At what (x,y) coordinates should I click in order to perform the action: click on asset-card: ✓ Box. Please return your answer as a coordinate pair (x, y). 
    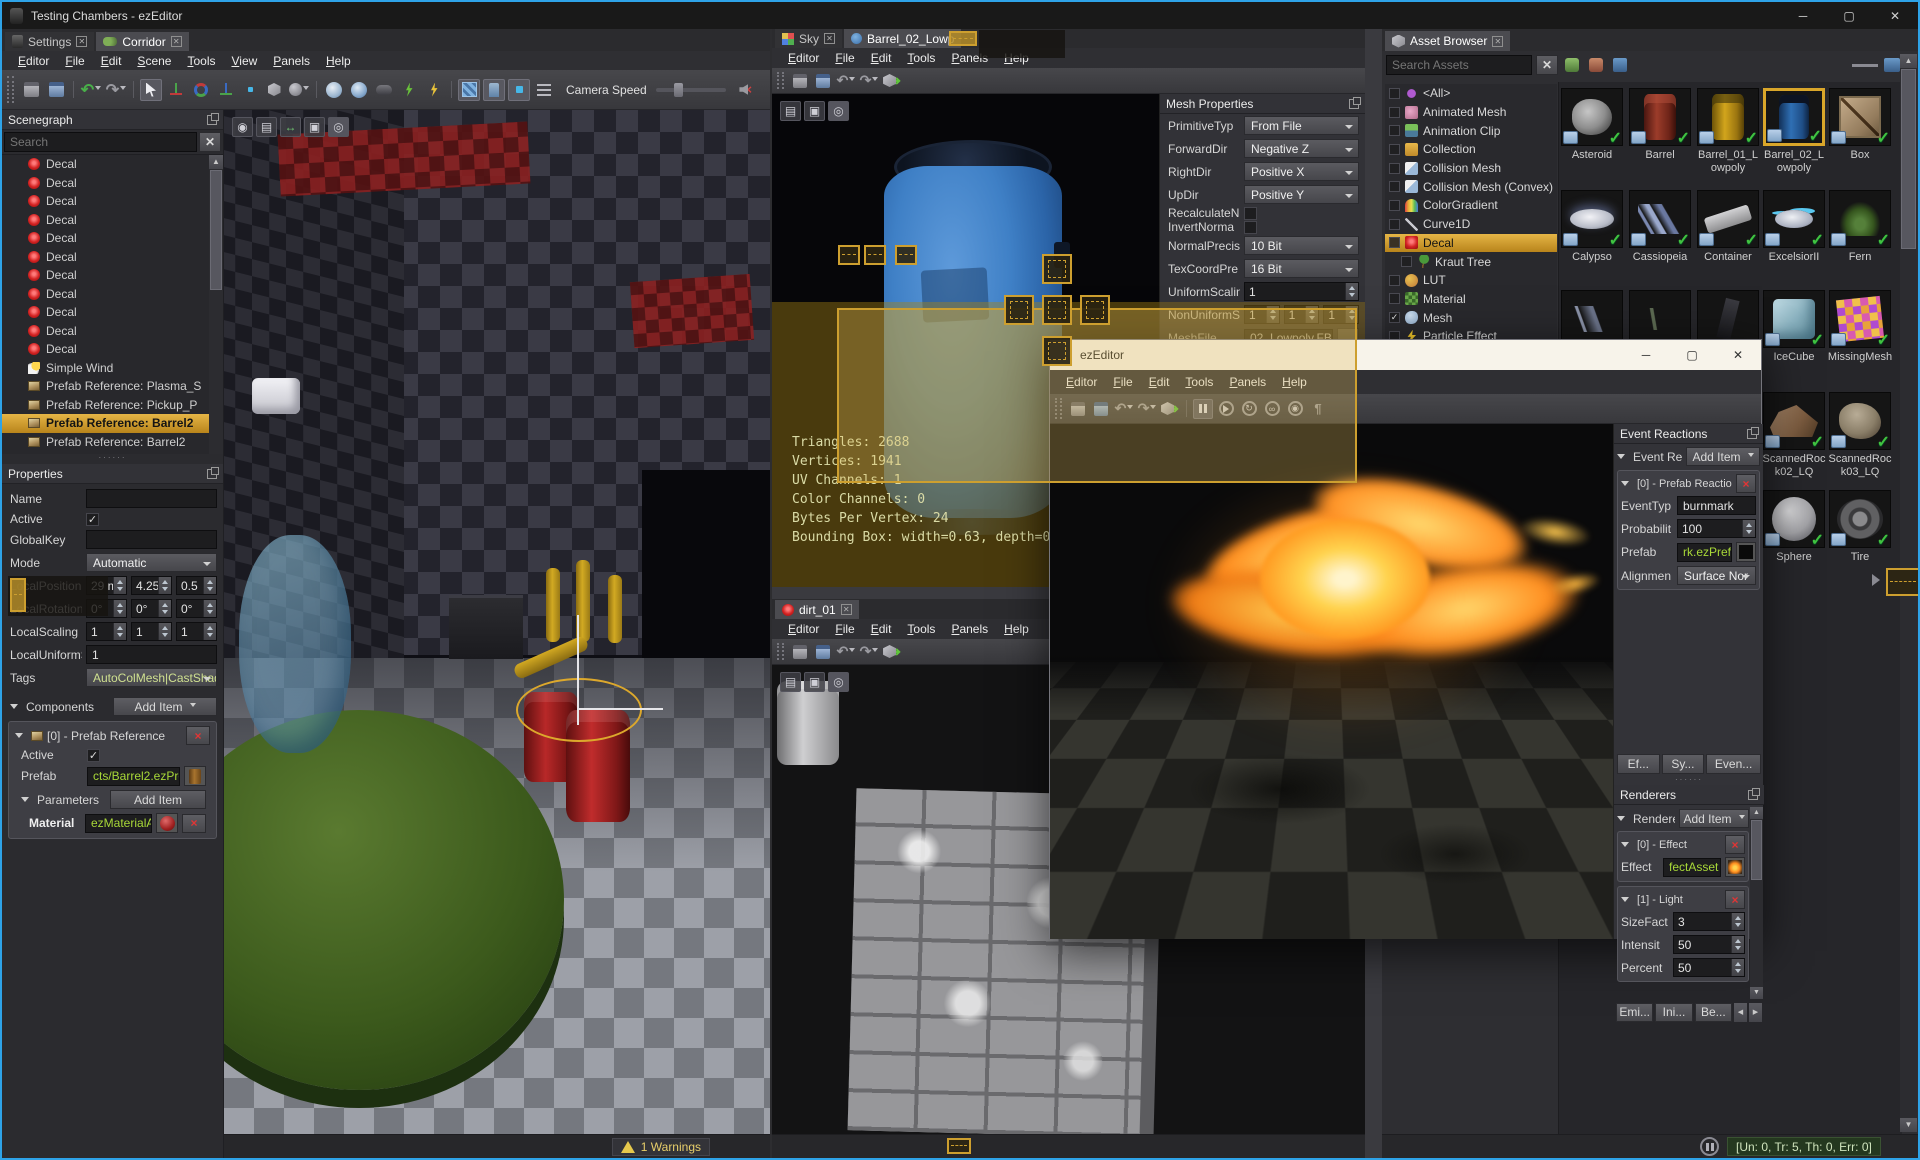
    Looking at the image, I should click on (1860, 125).